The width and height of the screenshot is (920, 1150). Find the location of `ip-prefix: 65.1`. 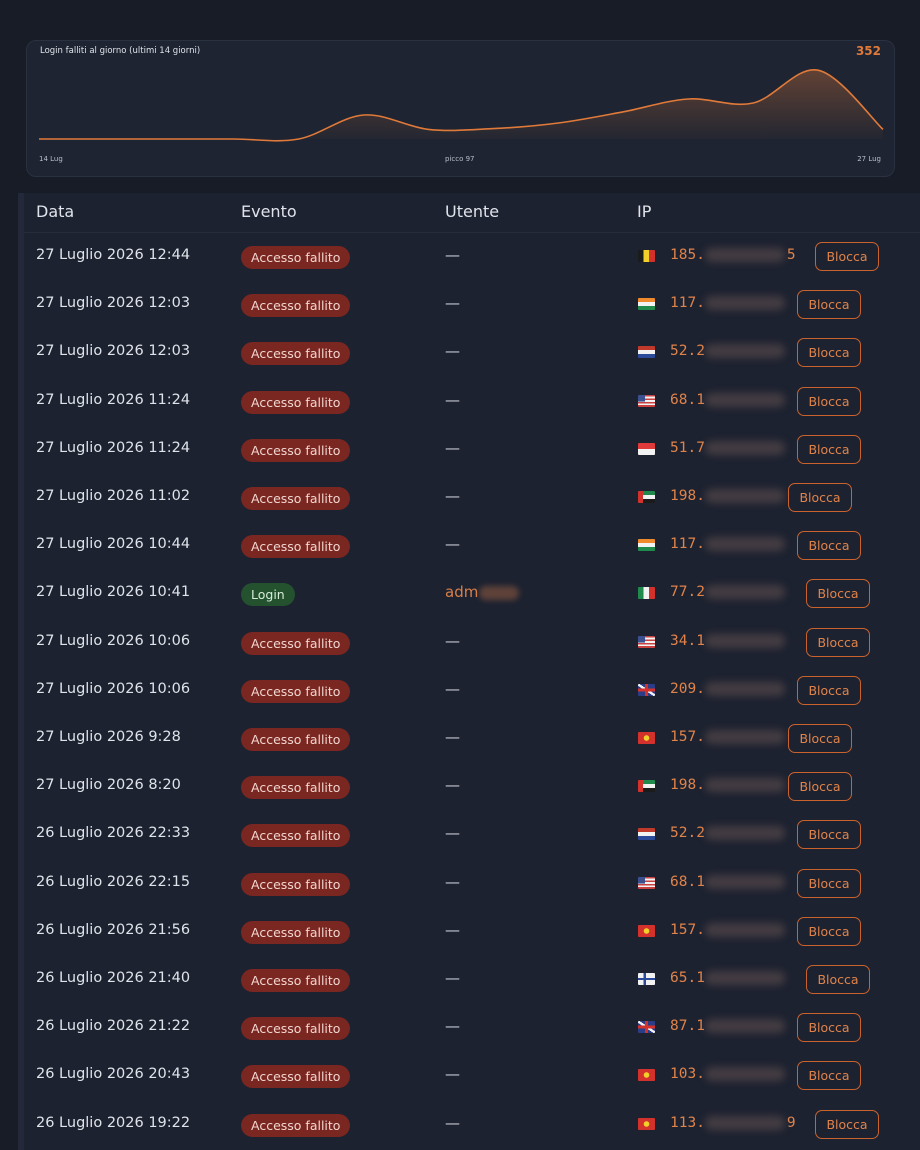

ip-prefix: 65.1 is located at coordinates (687, 978).